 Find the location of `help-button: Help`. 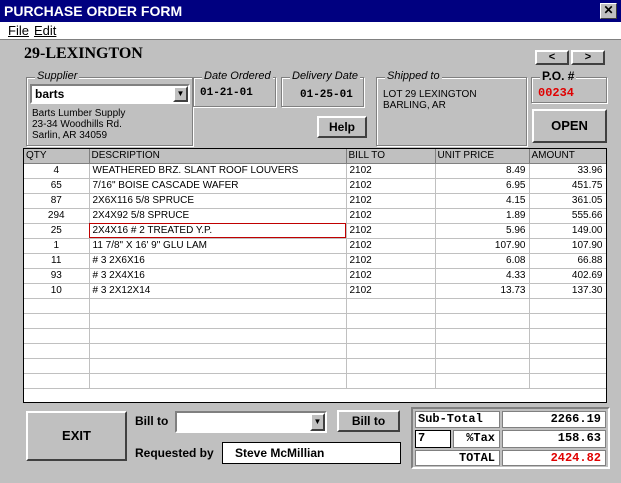

help-button: Help is located at coordinates (342, 127).